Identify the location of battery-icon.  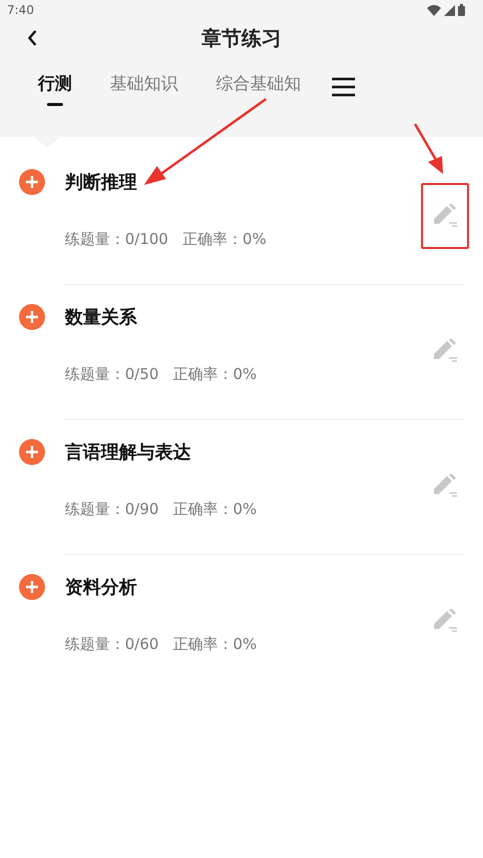
(461, 10).